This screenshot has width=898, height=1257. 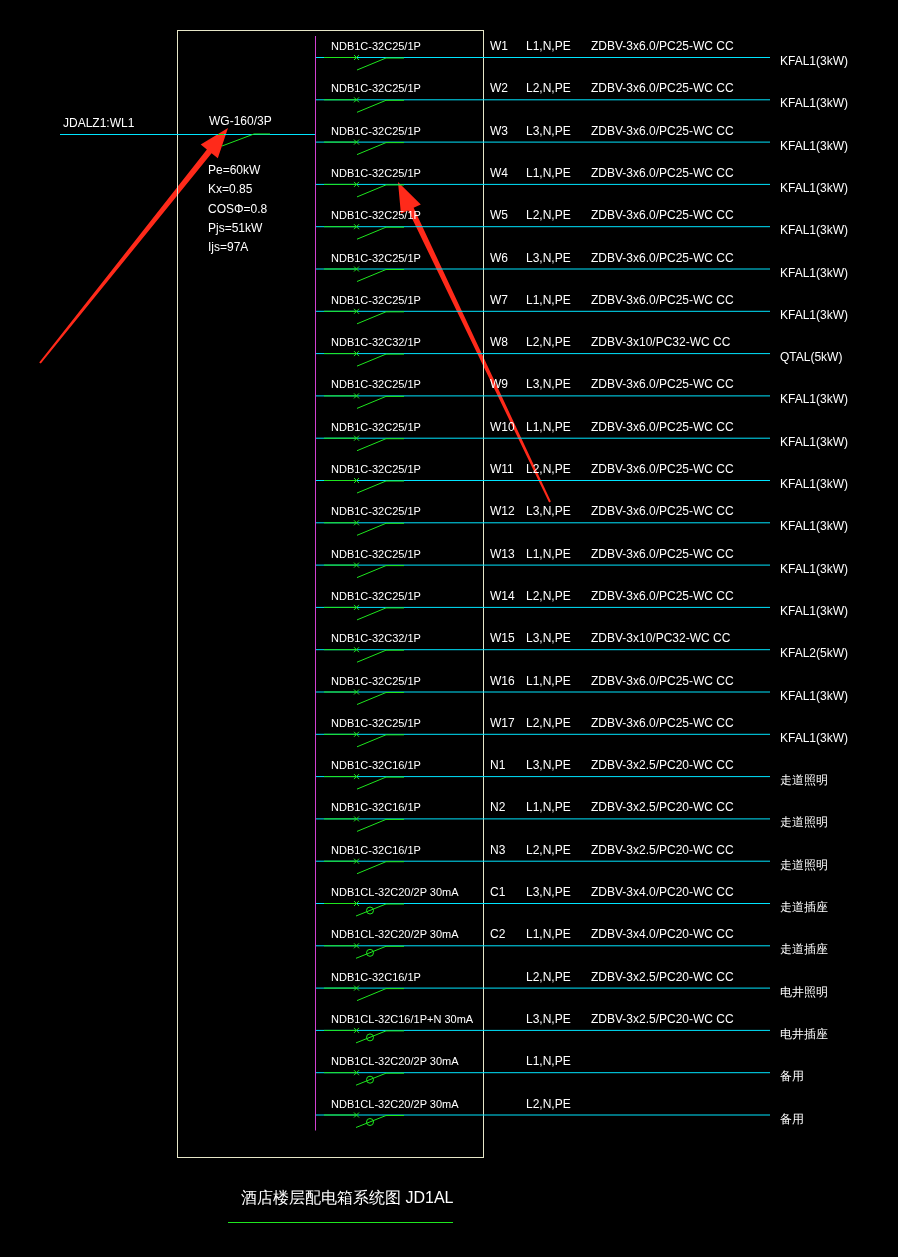 What do you see at coordinates (376, 638) in the screenshot?
I see `breaker-label: NDB1C-32C32/1P` at bounding box center [376, 638].